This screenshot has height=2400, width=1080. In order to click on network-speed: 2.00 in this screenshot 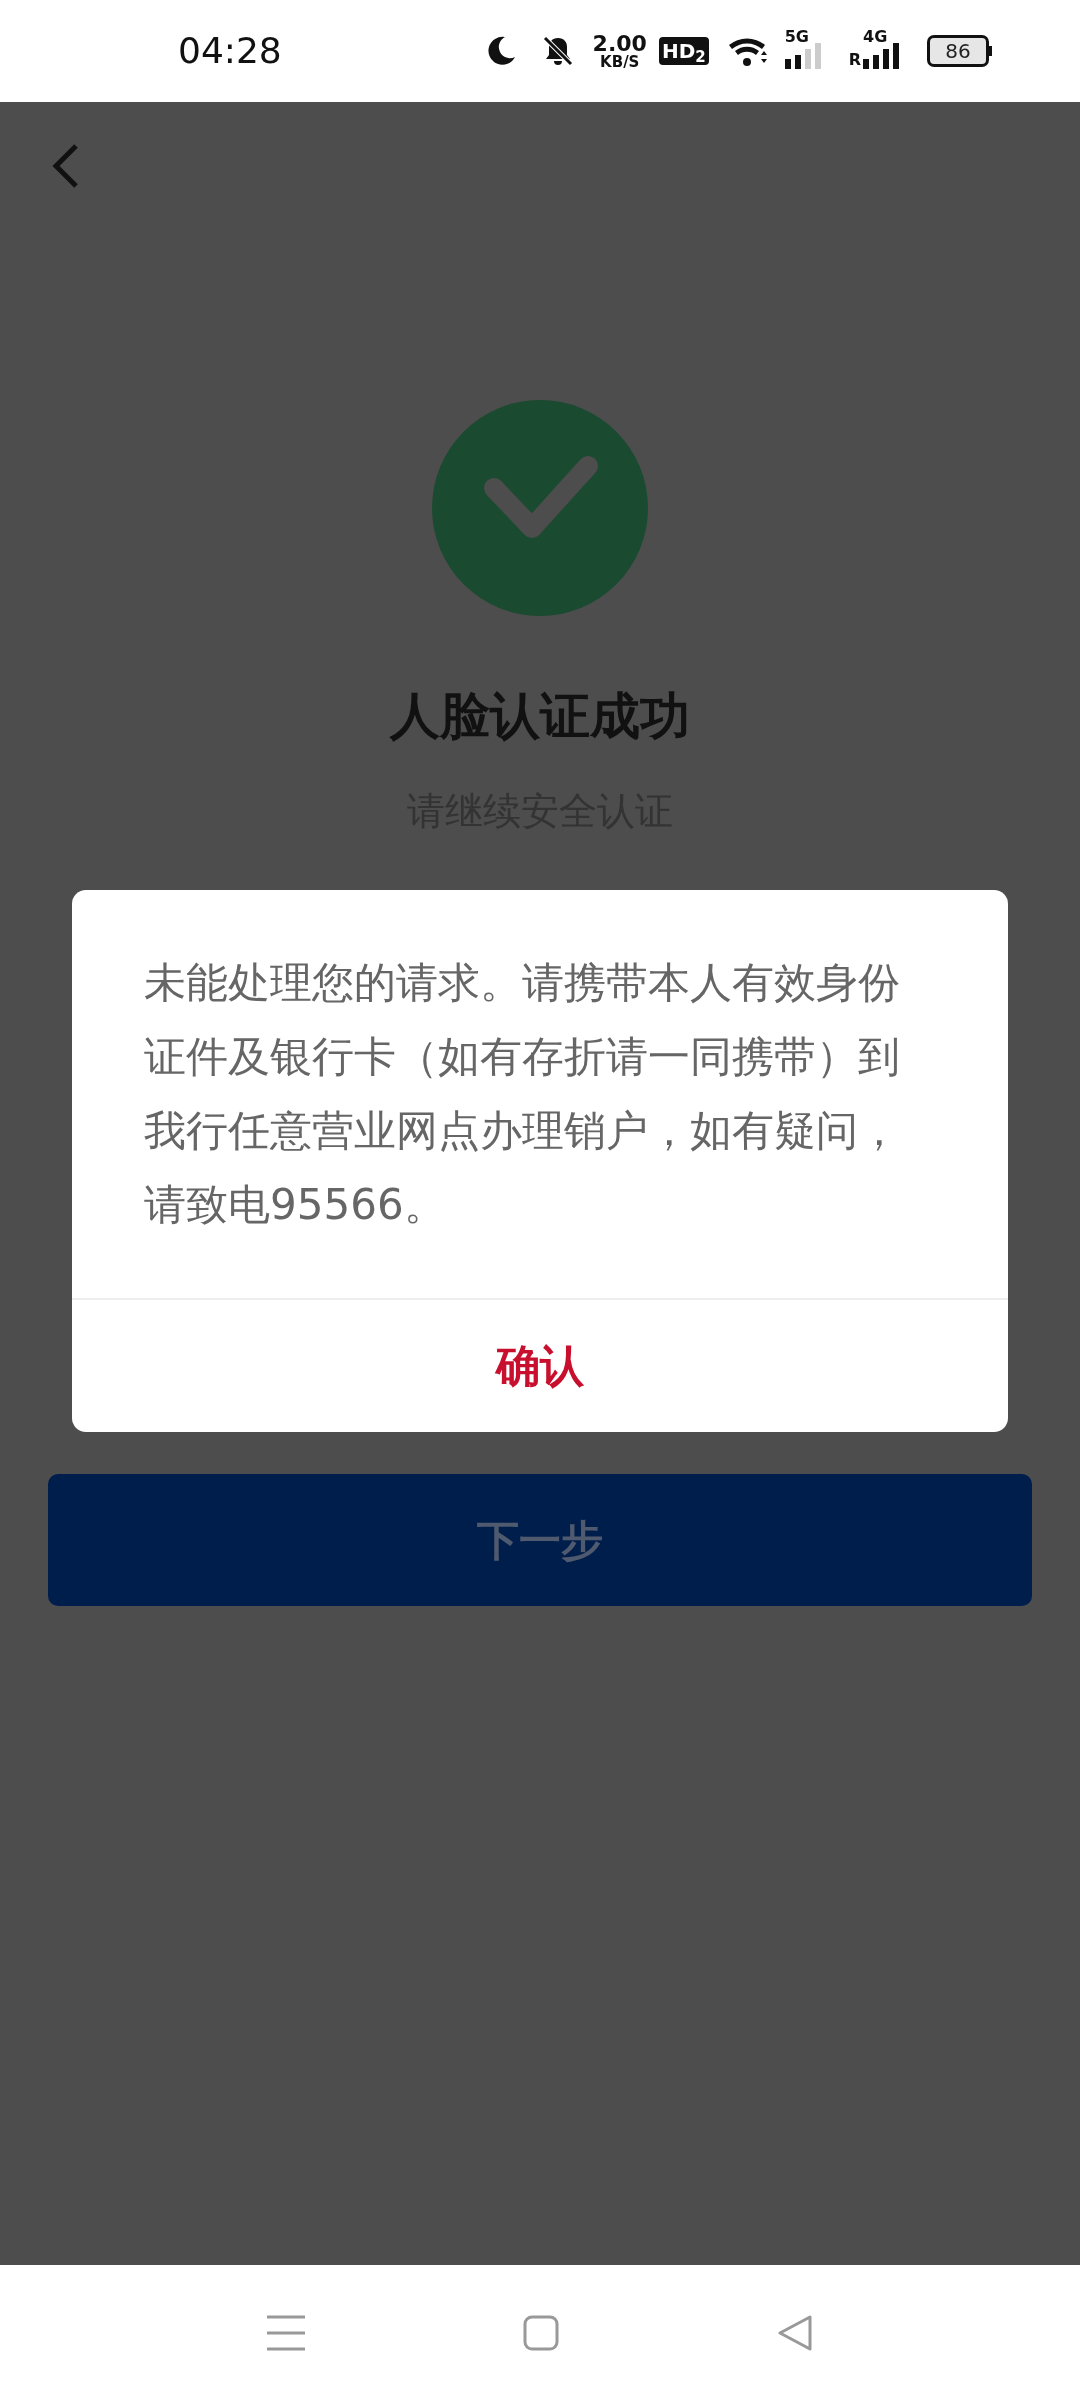, I will do `click(619, 43)`.